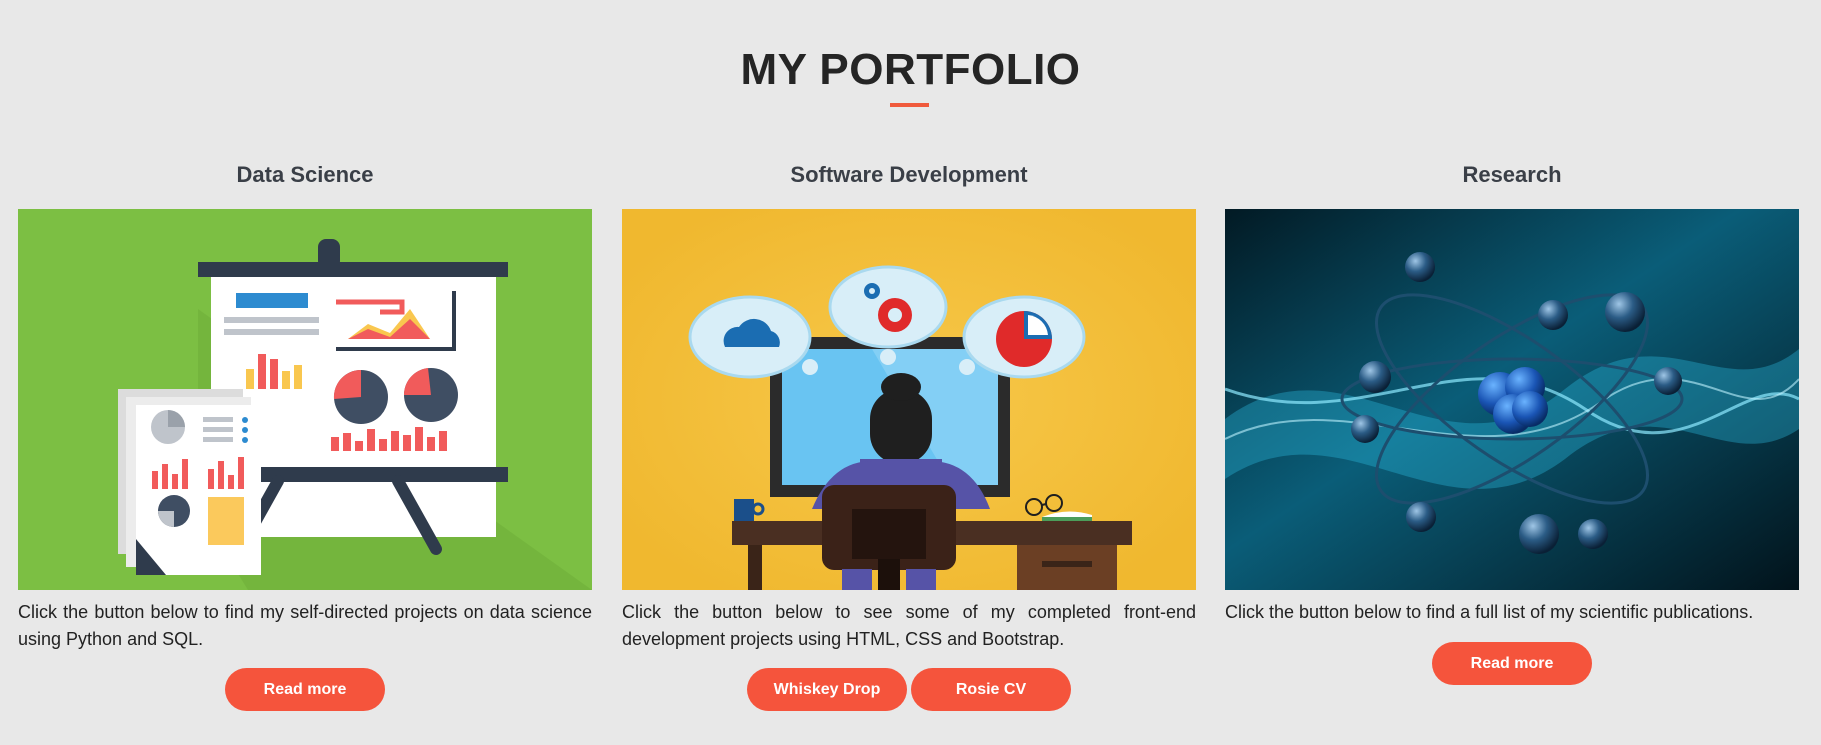  What do you see at coordinates (1512, 174) in the screenshot?
I see `card-title: Research` at bounding box center [1512, 174].